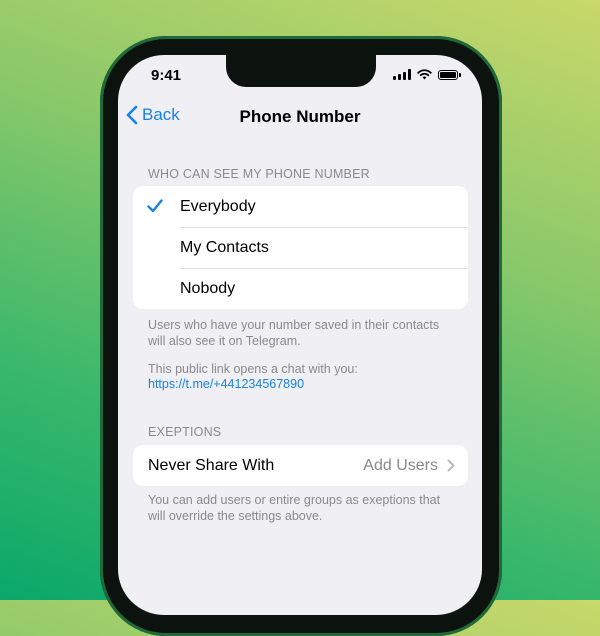  I want to click on checkmark-icon, so click(155, 206).